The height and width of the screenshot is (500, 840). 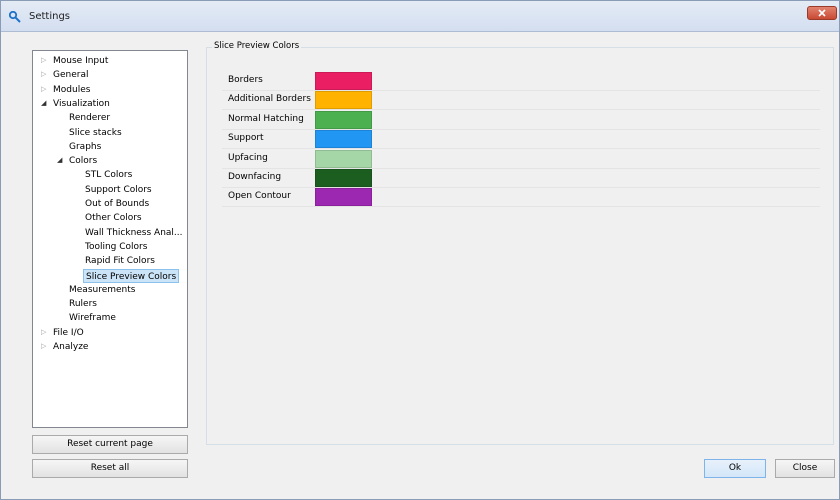 What do you see at coordinates (89, 118) in the screenshot?
I see `tree-item: Renderer` at bounding box center [89, 118].